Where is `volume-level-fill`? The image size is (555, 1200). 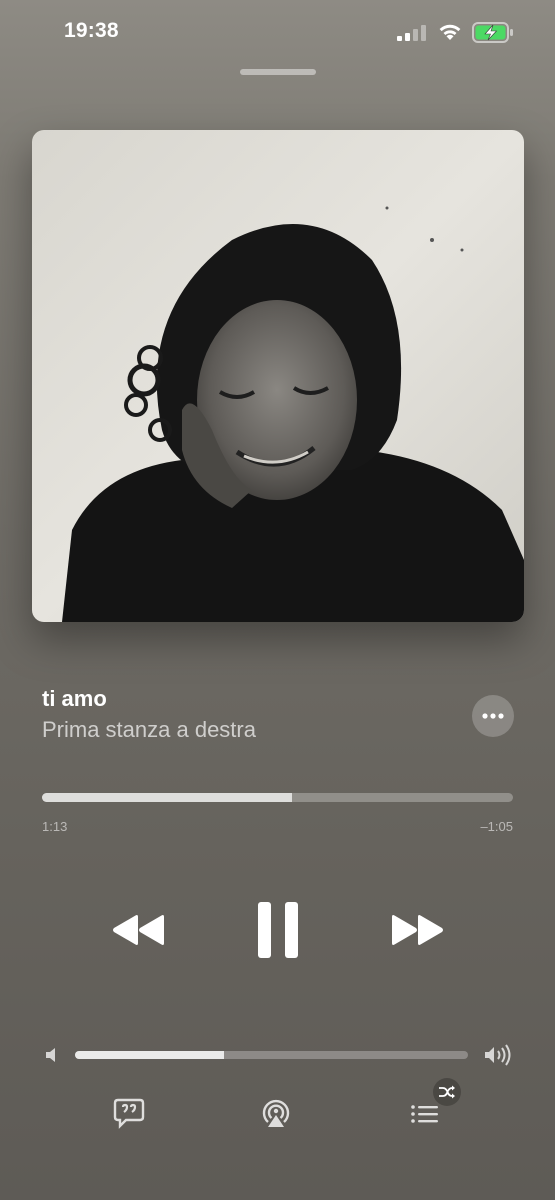
volume-level-fill is located at coordinates (150, 1055).